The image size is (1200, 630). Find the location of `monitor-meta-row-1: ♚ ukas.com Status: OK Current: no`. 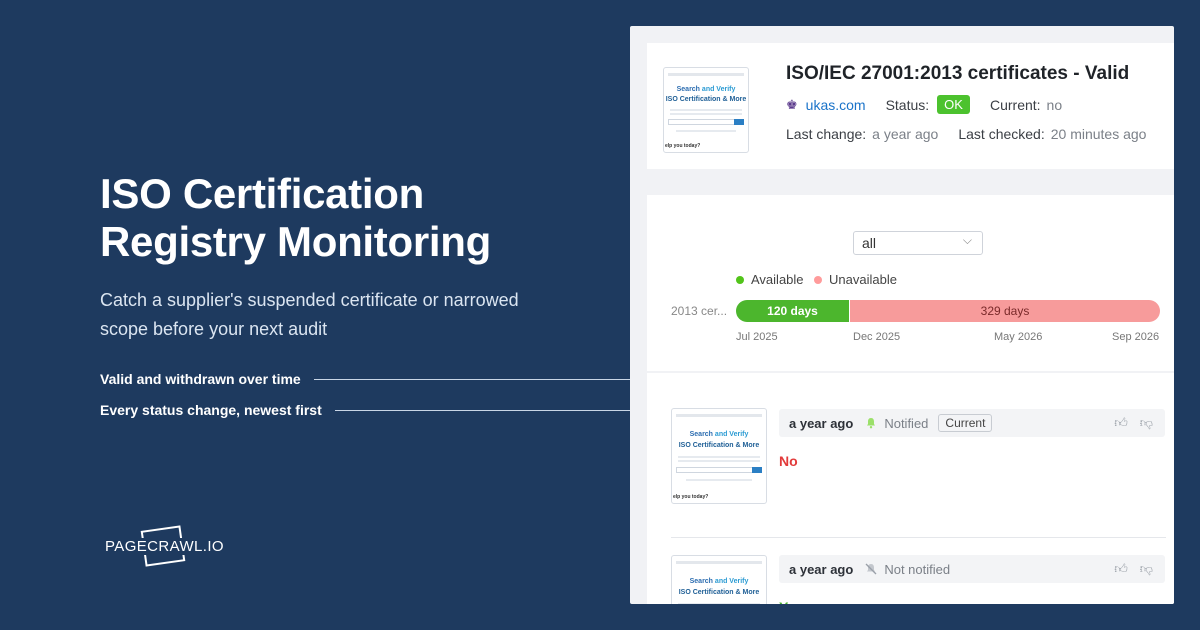

monitor-meta-row-1: ♚ ukas.com Status: OK Current: no is located at coordinates (924, 104).